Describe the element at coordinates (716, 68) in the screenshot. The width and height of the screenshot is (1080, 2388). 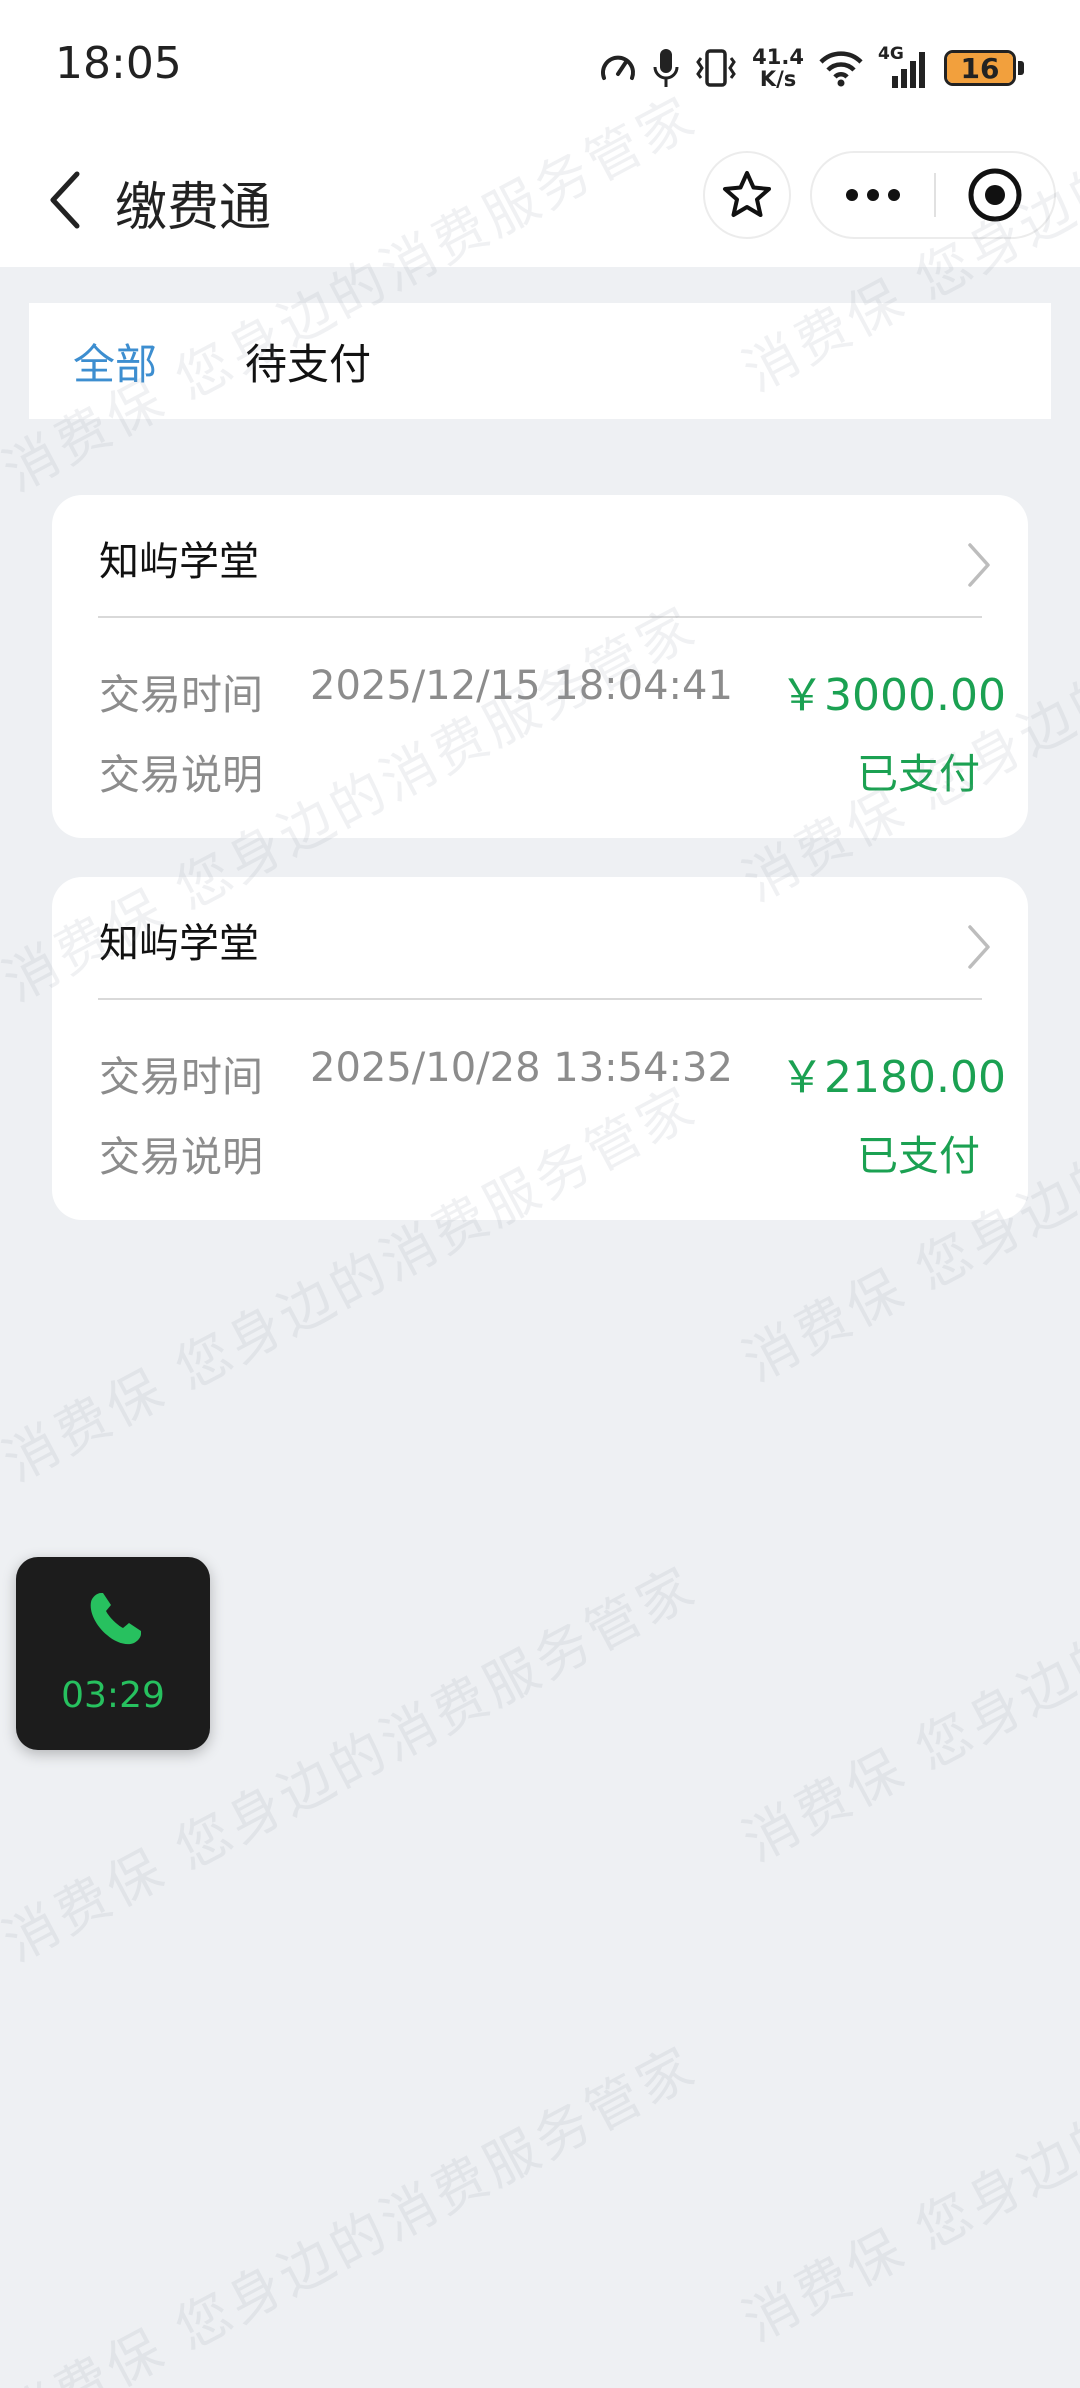
I see `vibrate-icon` at that location.